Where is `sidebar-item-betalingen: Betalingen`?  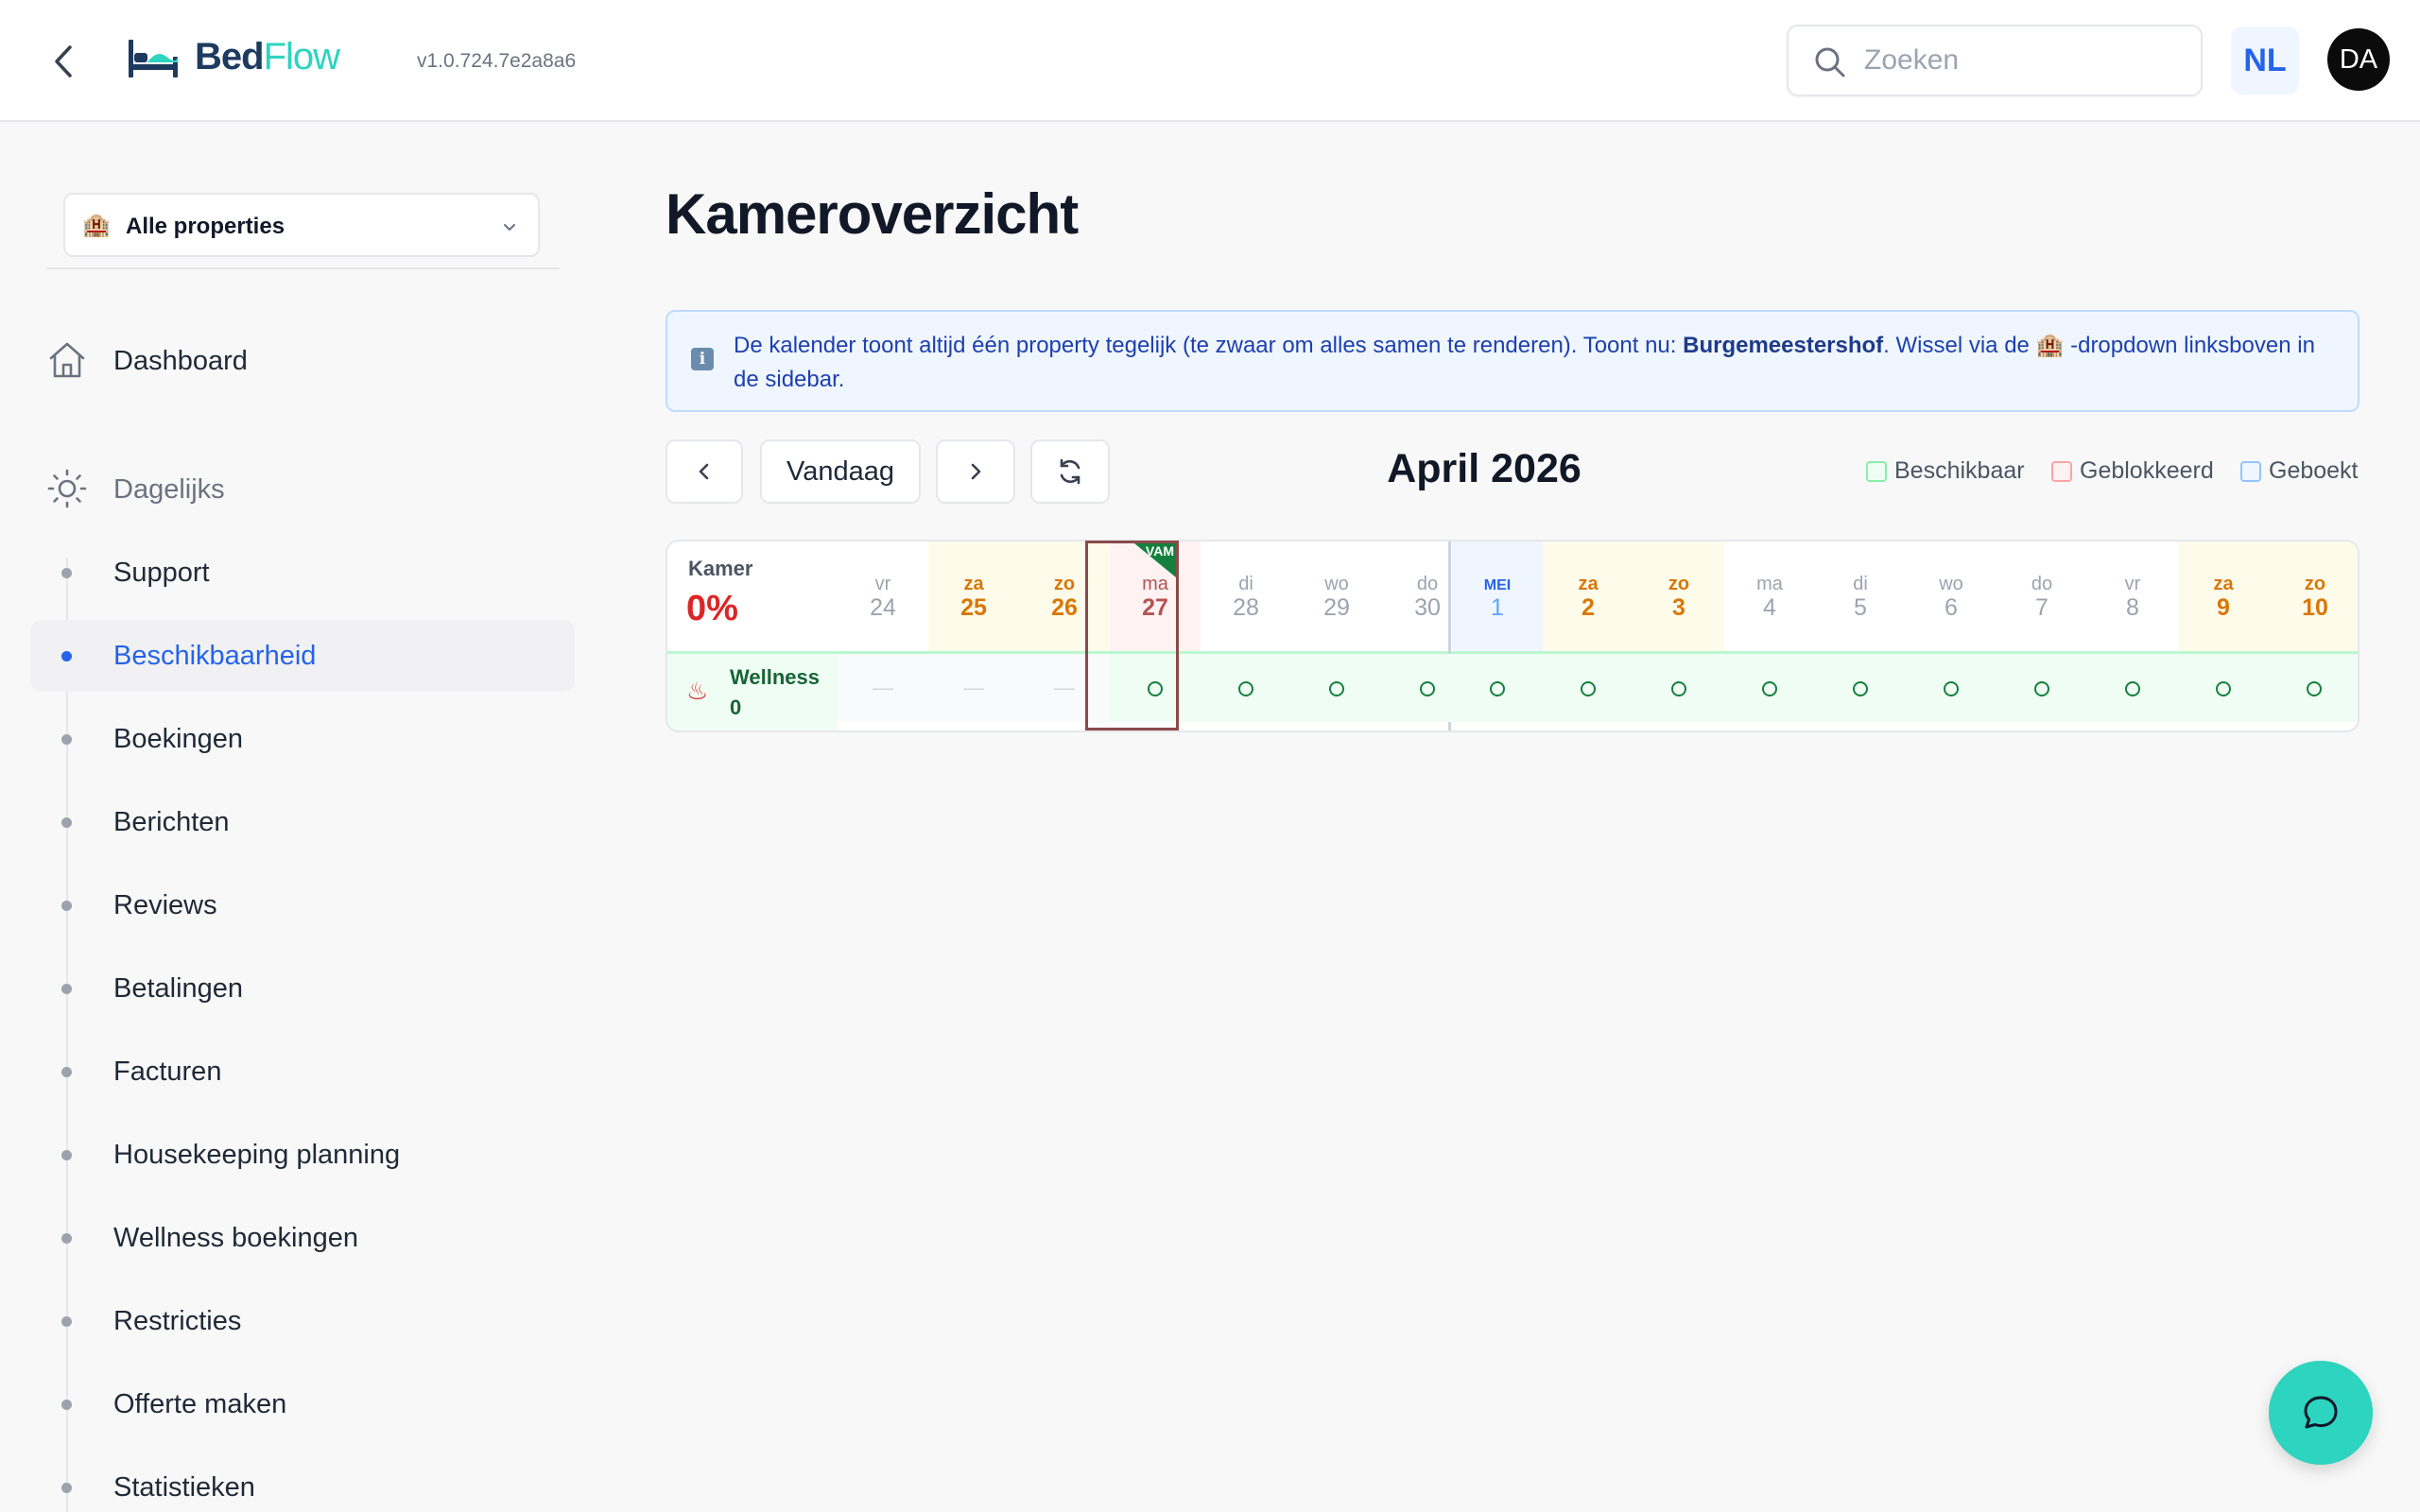
sidebar-item-betalingen: Betalingen is located at coordinates (302, 988).